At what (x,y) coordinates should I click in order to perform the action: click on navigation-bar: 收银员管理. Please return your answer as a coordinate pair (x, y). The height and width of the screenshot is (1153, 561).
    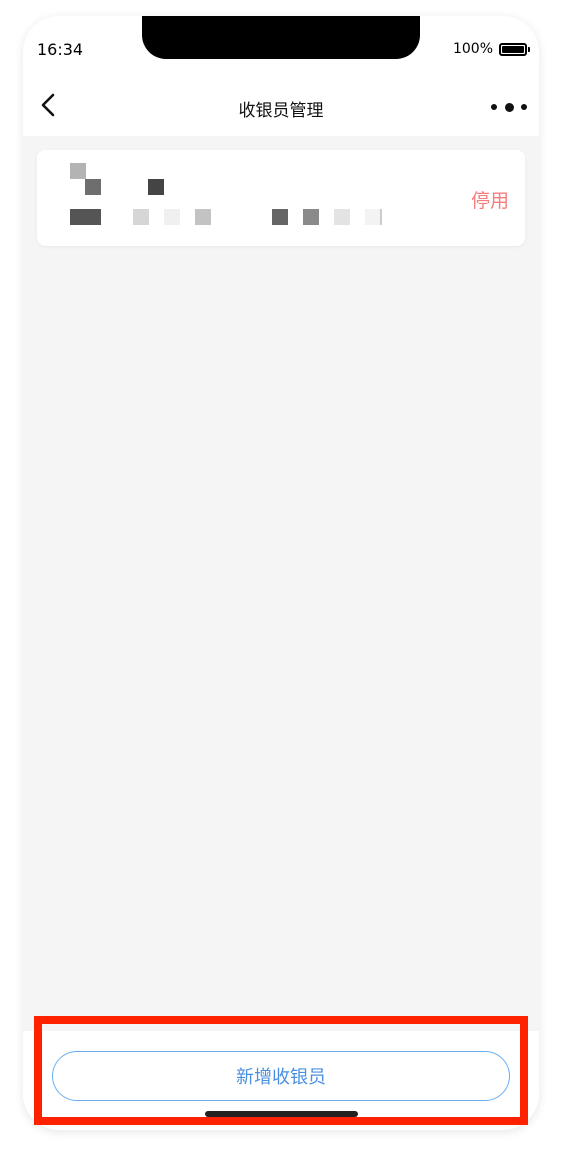
    Looking at the image, I should click on (281, 106).